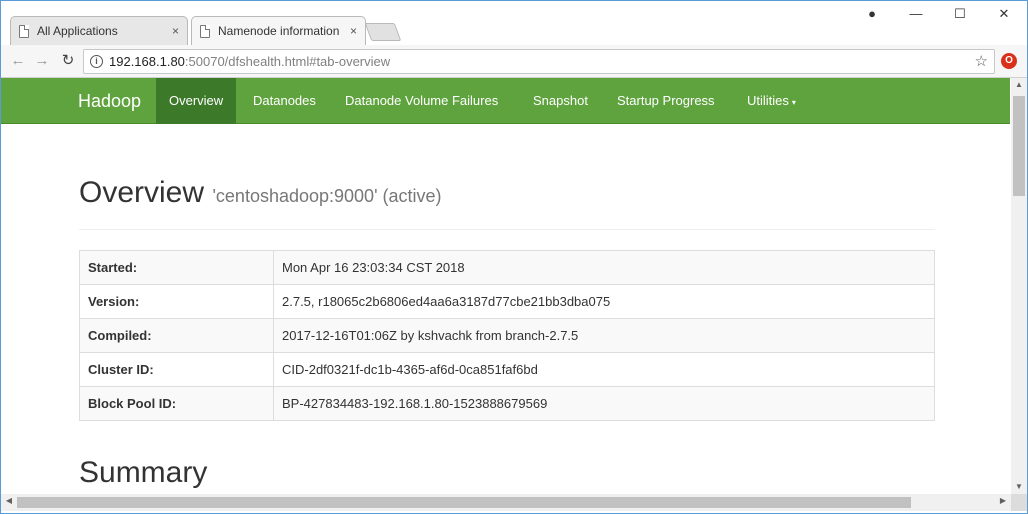 This screenshot has width=1028, height=514. I want to click on scroll-right-icon: ▶, so click(1003, 500).